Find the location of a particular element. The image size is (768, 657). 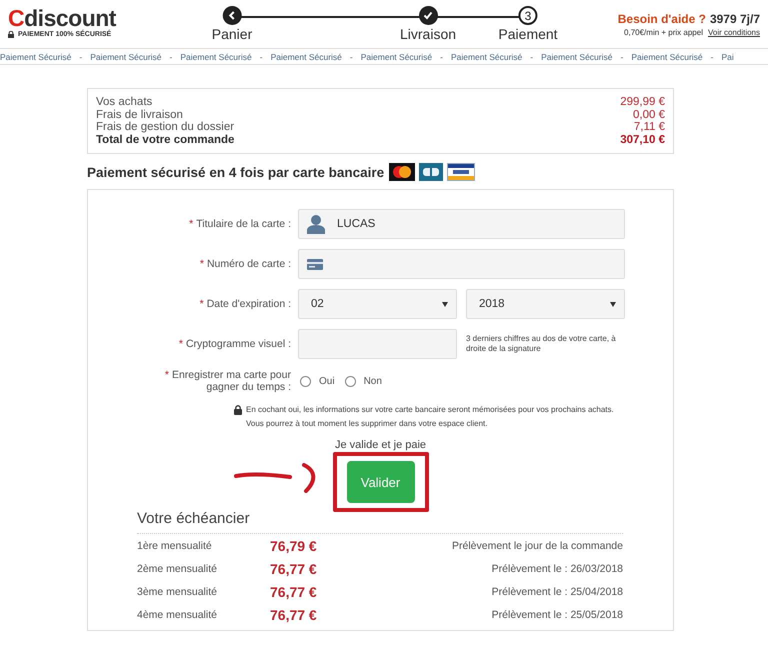

summary-label: Vos achats is located at coordinates (124, 102).